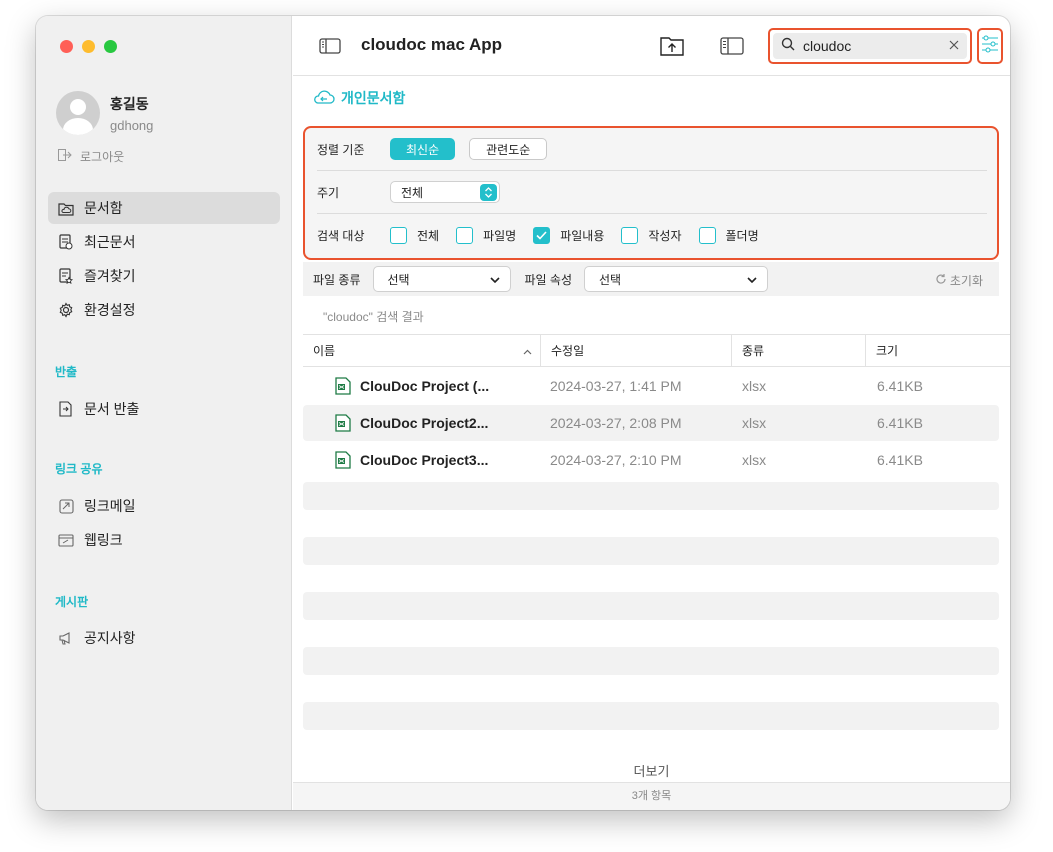 This screenshot has height=852, width=1053. What do you see at coordinates (414, 235) in the screenshot?
I see `target-all-checkbox: 전체` at bounding box center [414, 235].